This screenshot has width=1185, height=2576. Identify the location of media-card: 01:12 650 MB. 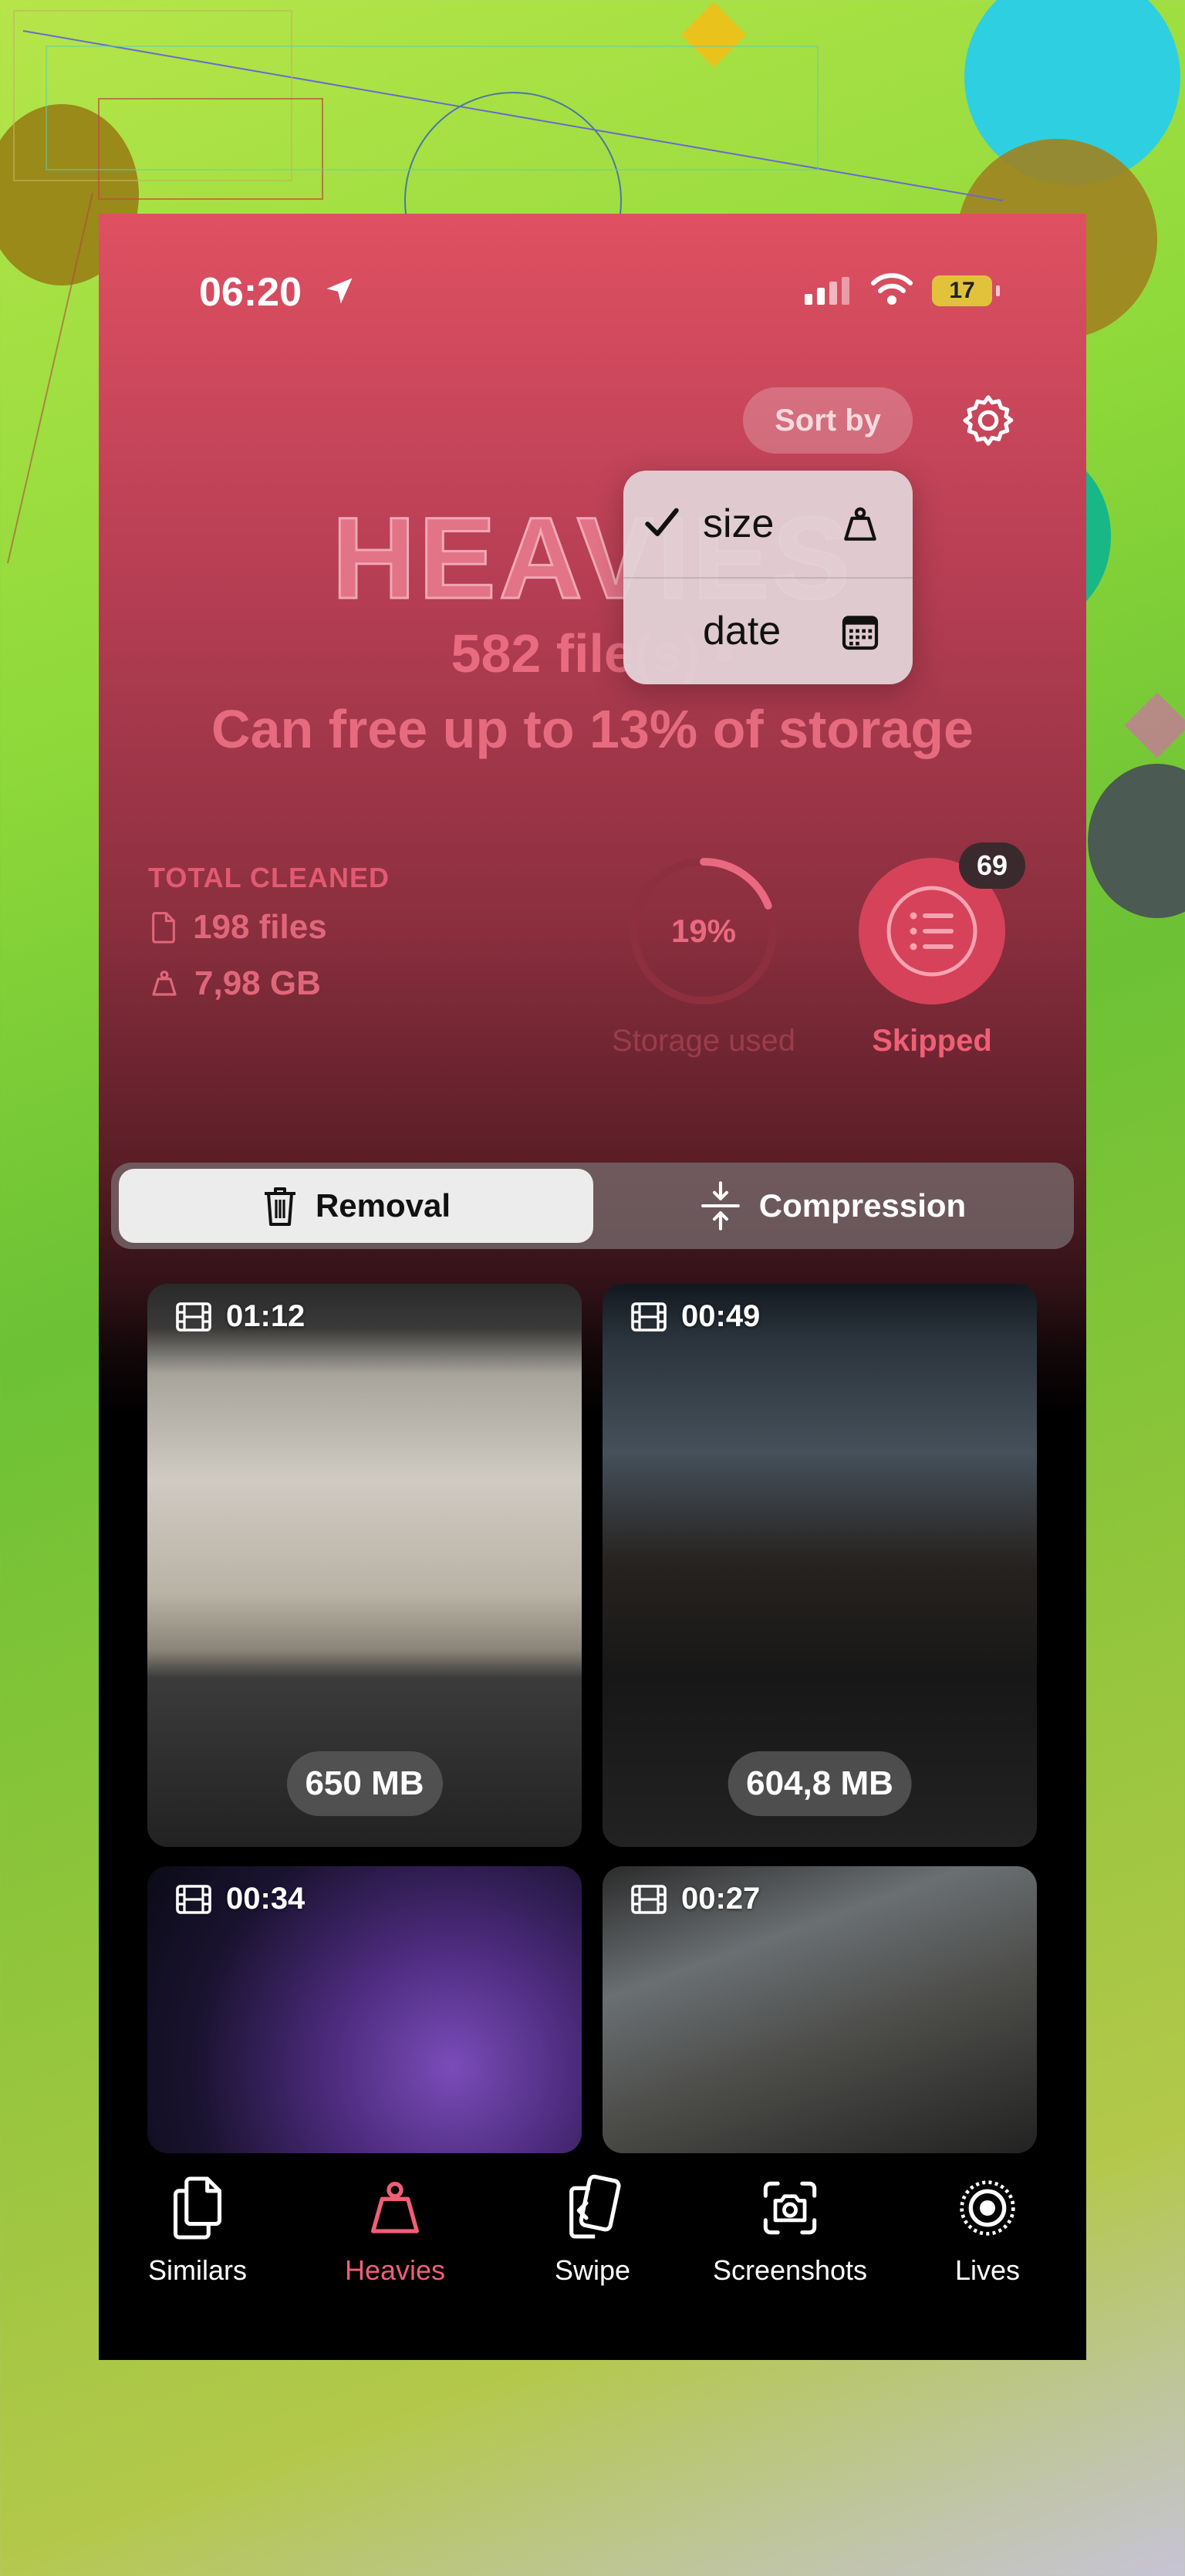
(364, 1566).